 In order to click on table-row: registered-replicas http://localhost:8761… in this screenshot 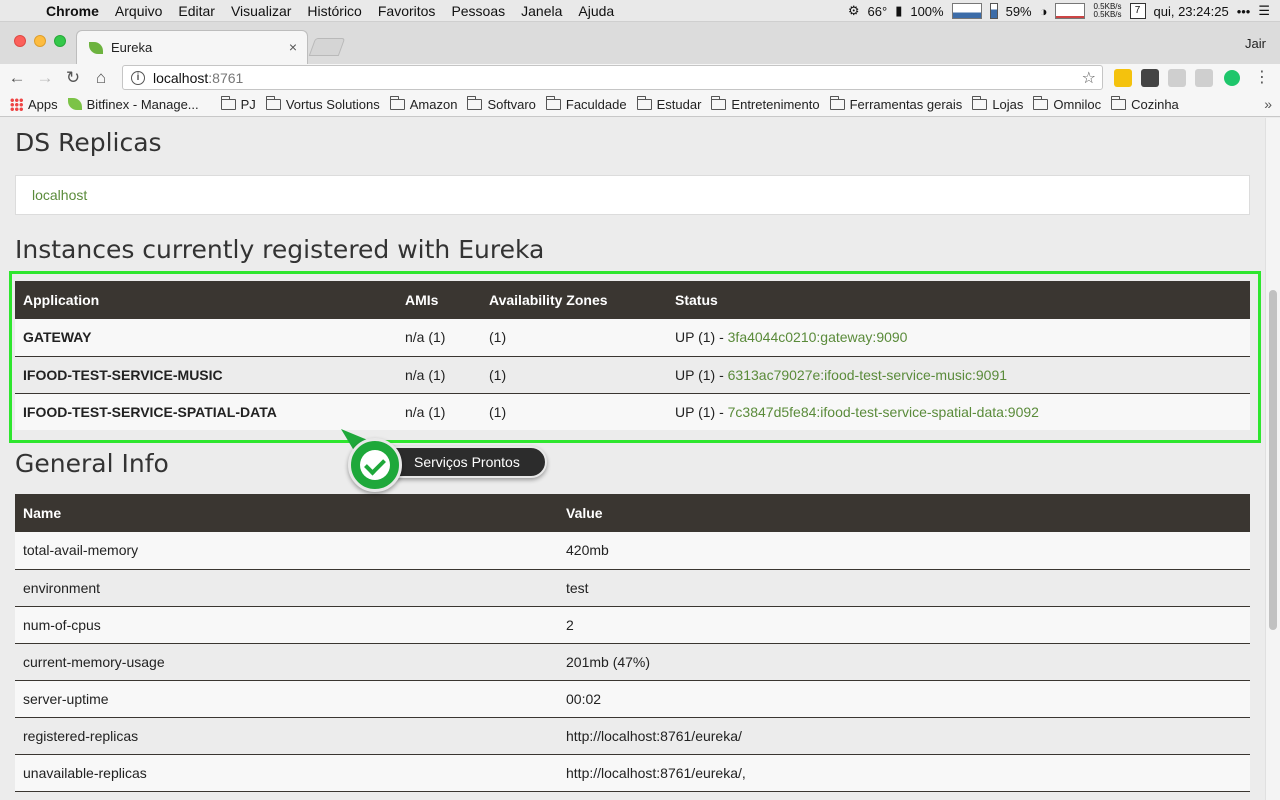, I will do `click(632, 736)`.